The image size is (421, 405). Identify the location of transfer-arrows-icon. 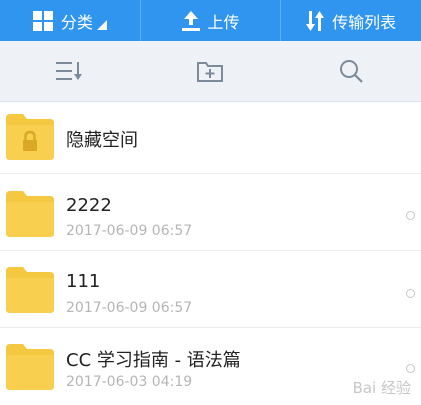
(315, 20).